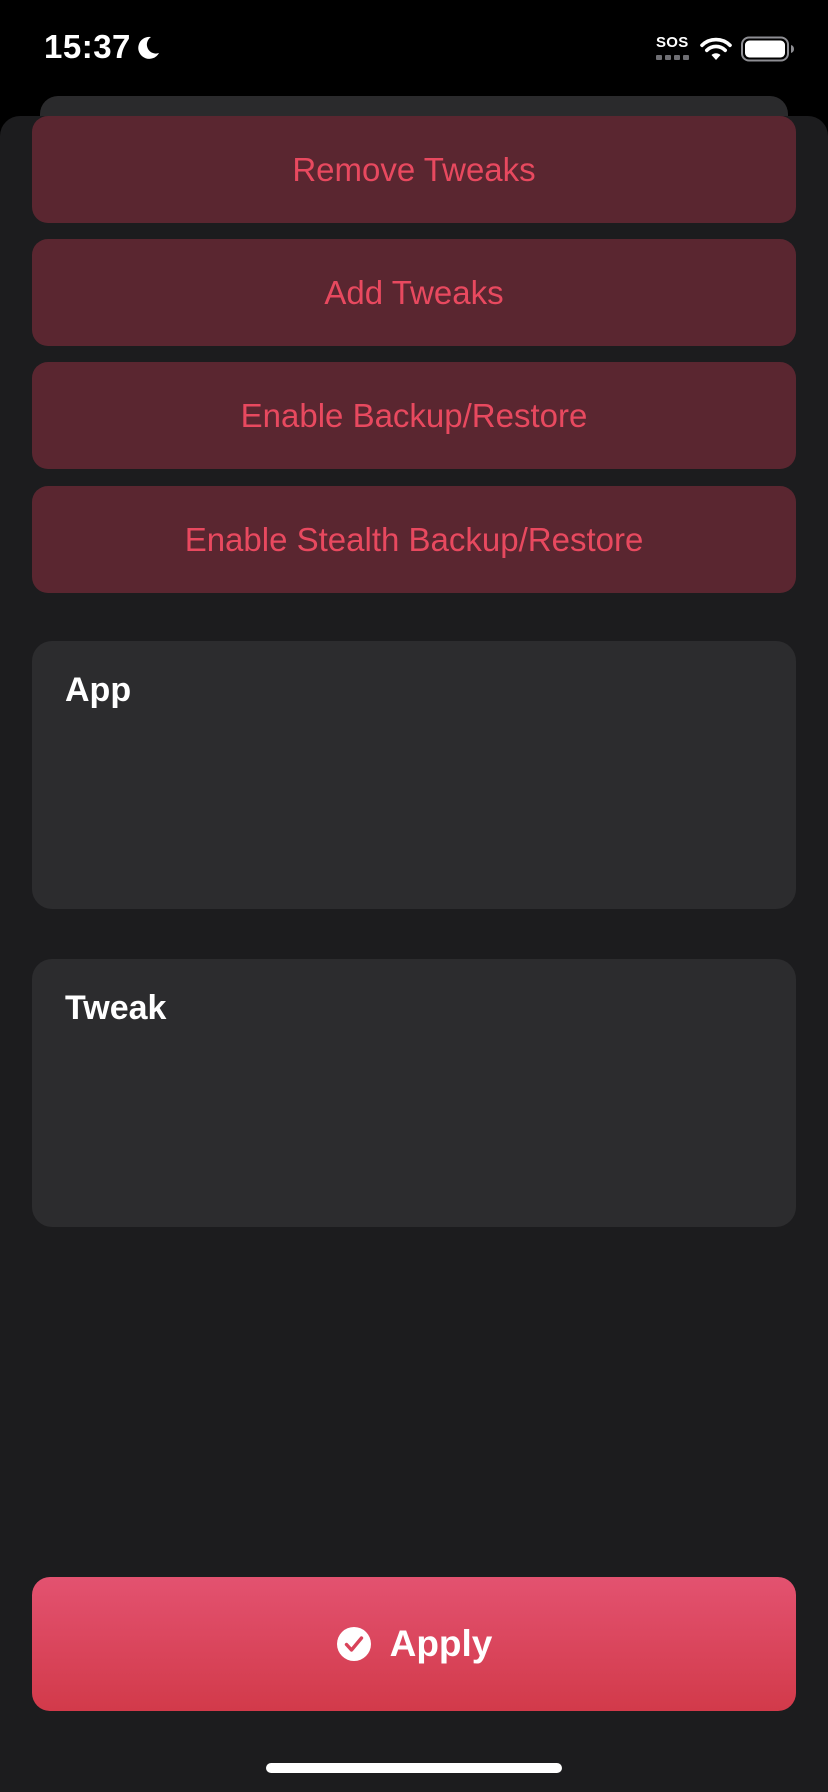 The image size is (828, 1792). Describe the element at coordinates (414, 49) in the screenshot. I see `status-bar: 15:37 SOS` at that location.